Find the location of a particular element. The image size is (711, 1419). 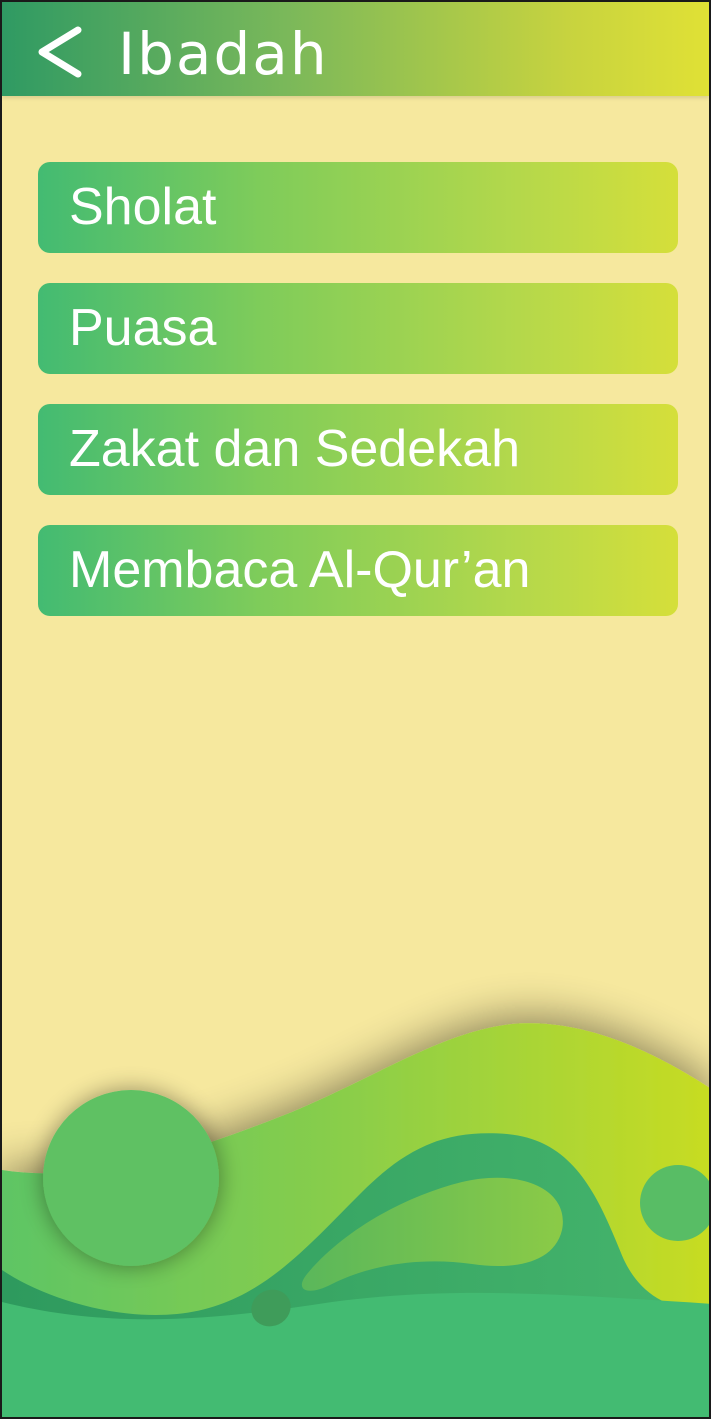

back-button is located at coordinates (60, 52).